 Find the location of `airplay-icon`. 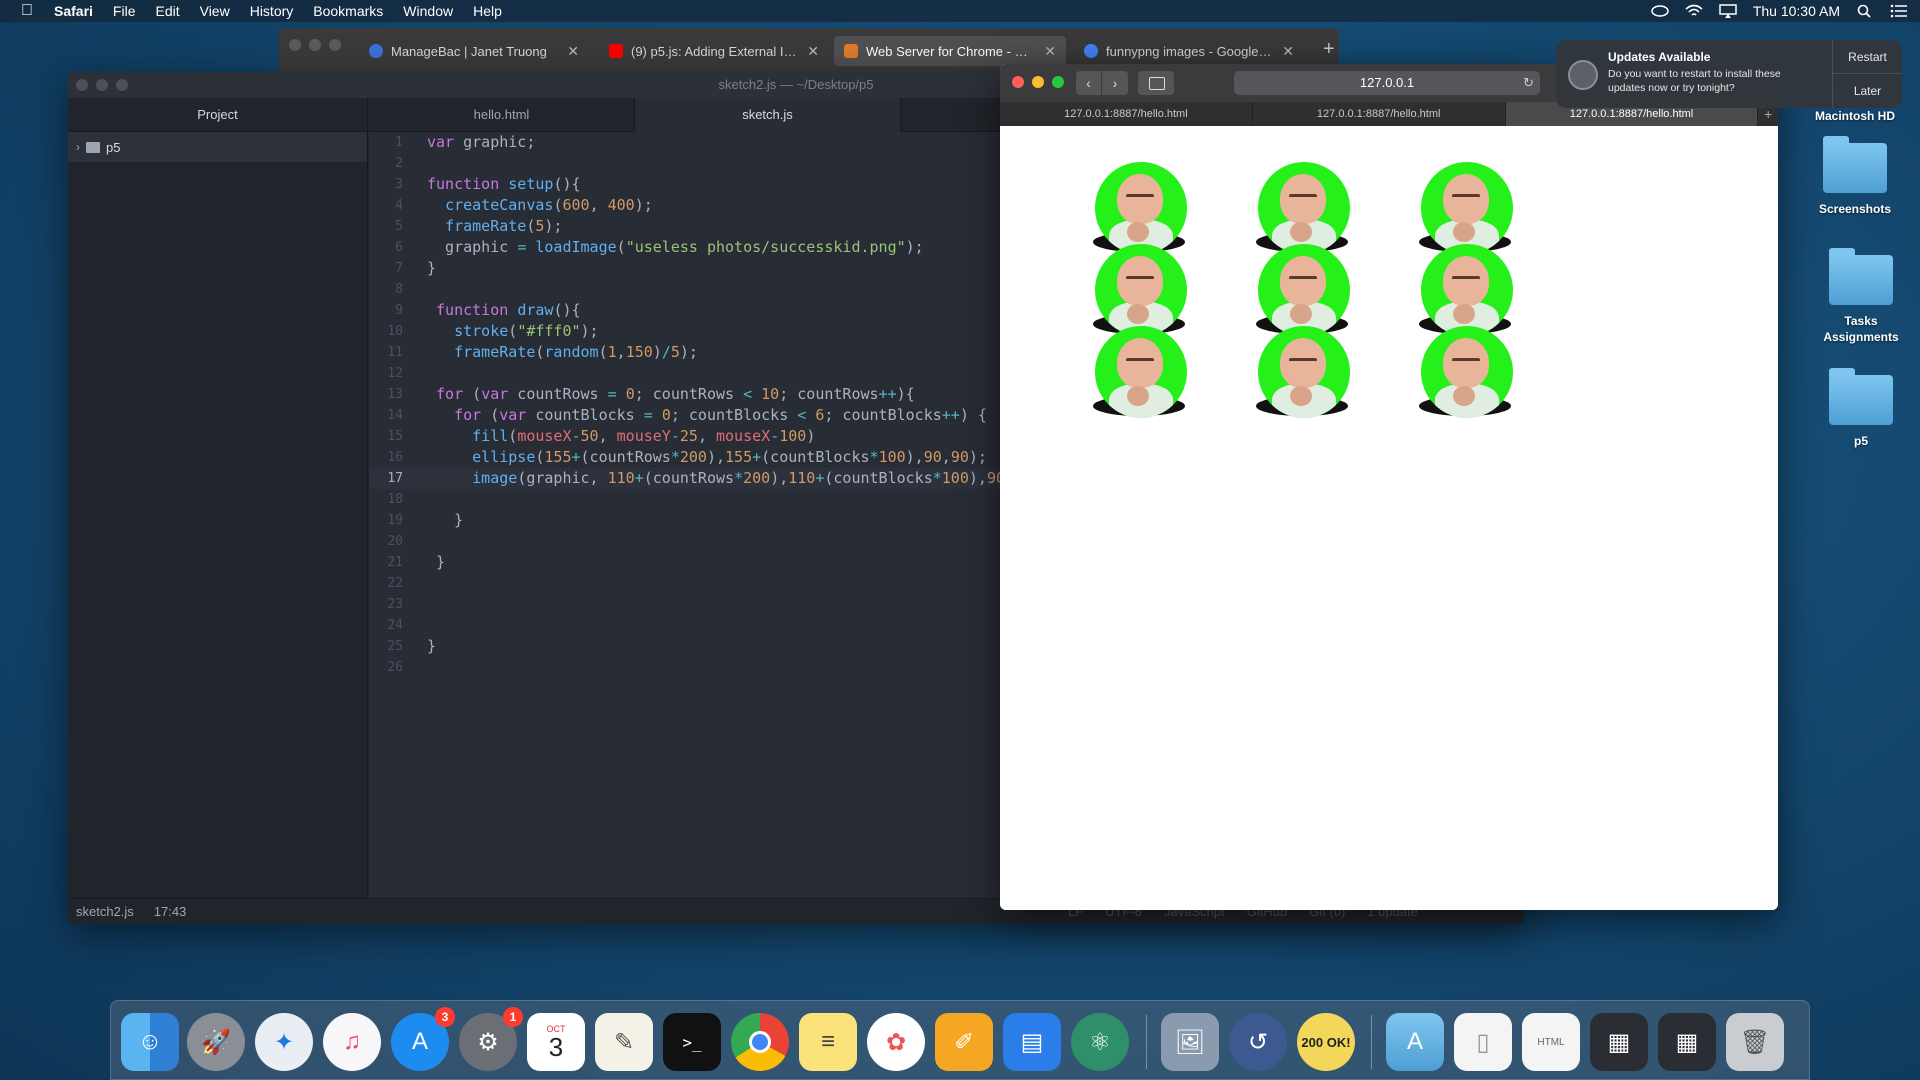

airplay-icon is located at coordinates (1728, 11).